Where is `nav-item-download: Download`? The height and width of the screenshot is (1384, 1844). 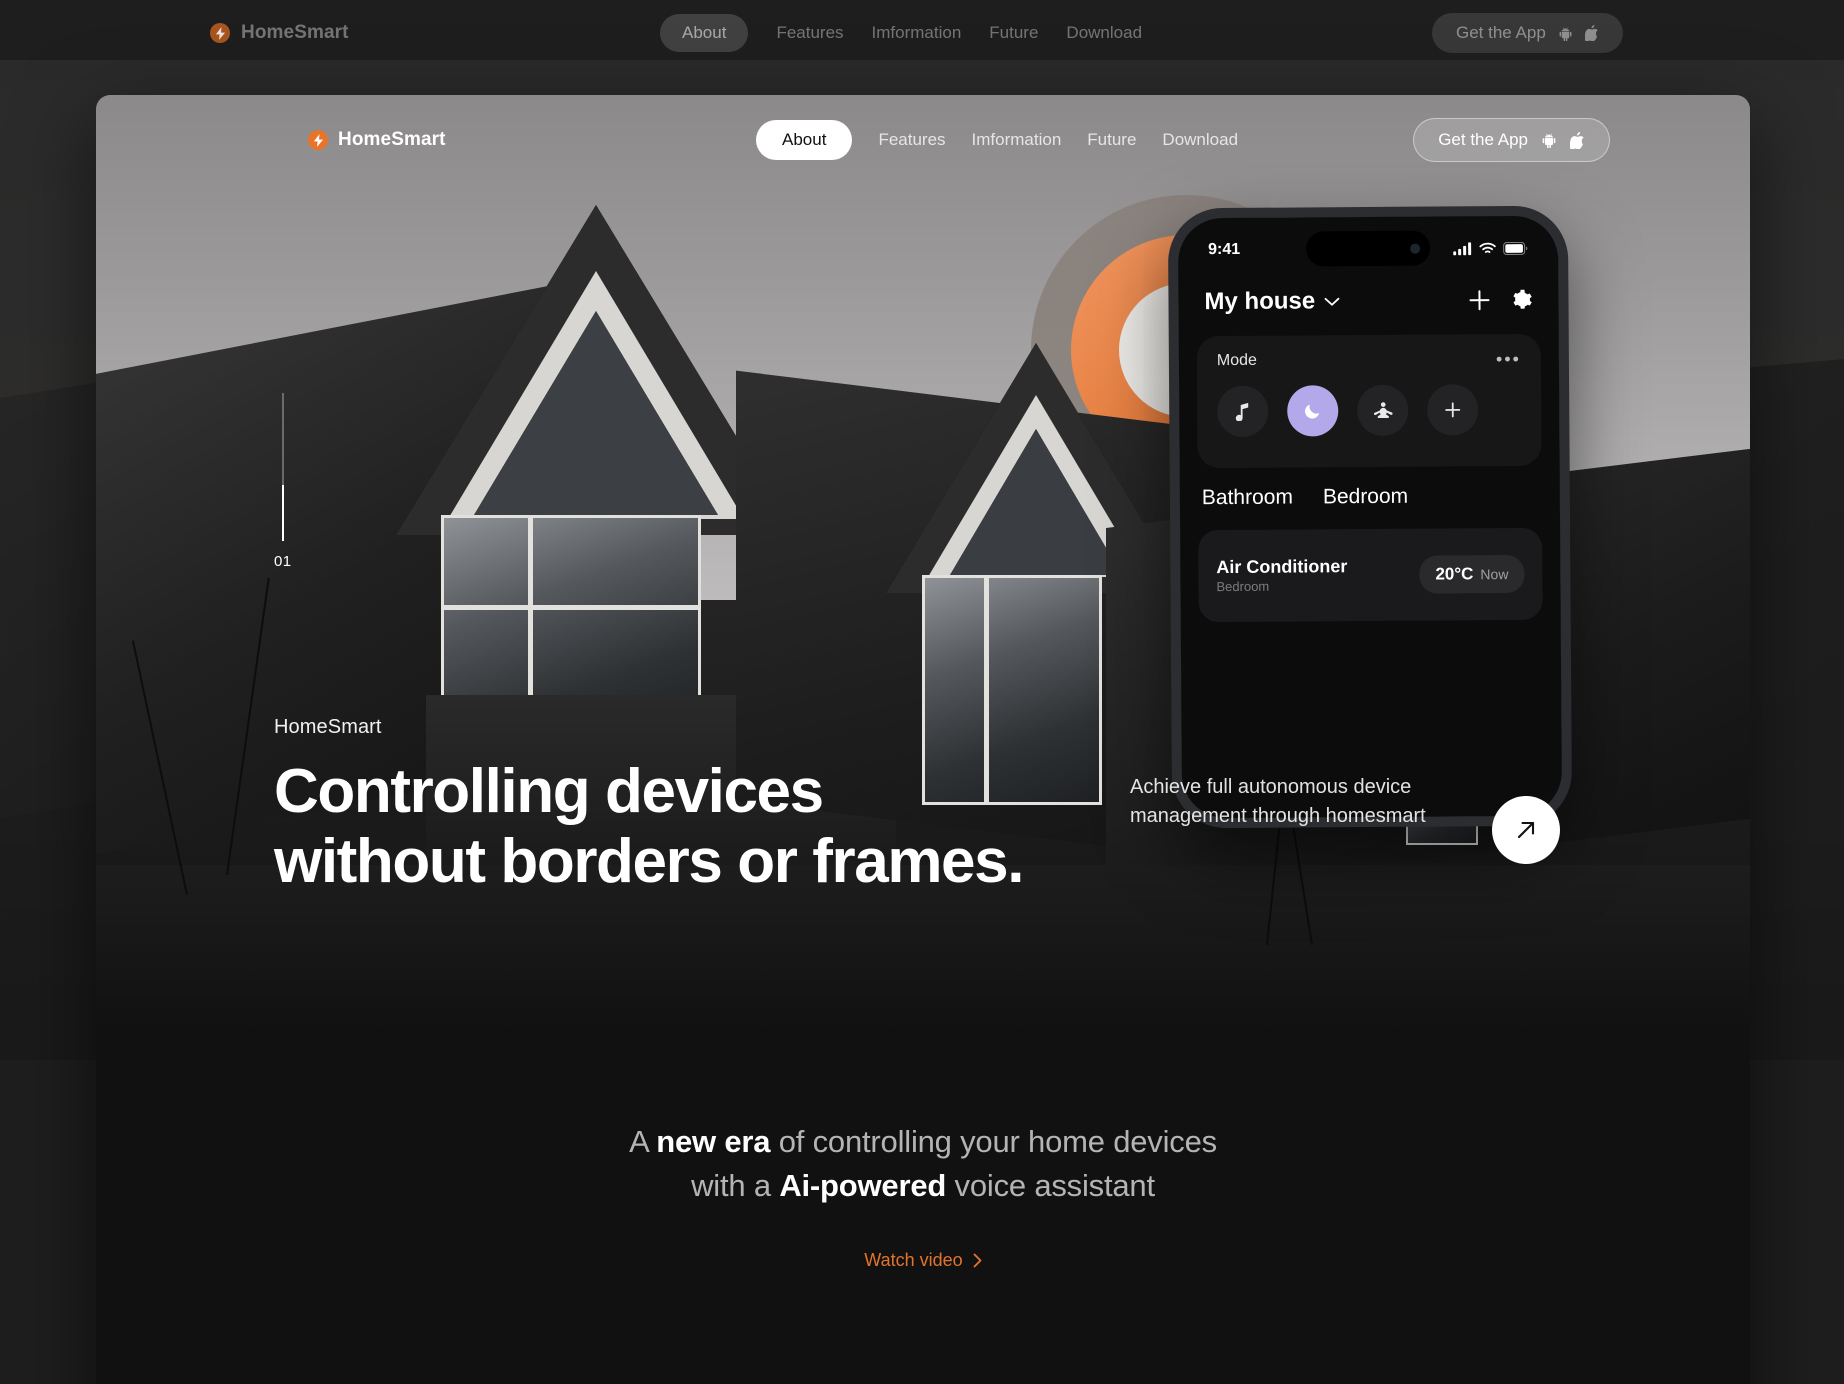
nav-item-download: Download is located at coordinates (1200, 140).